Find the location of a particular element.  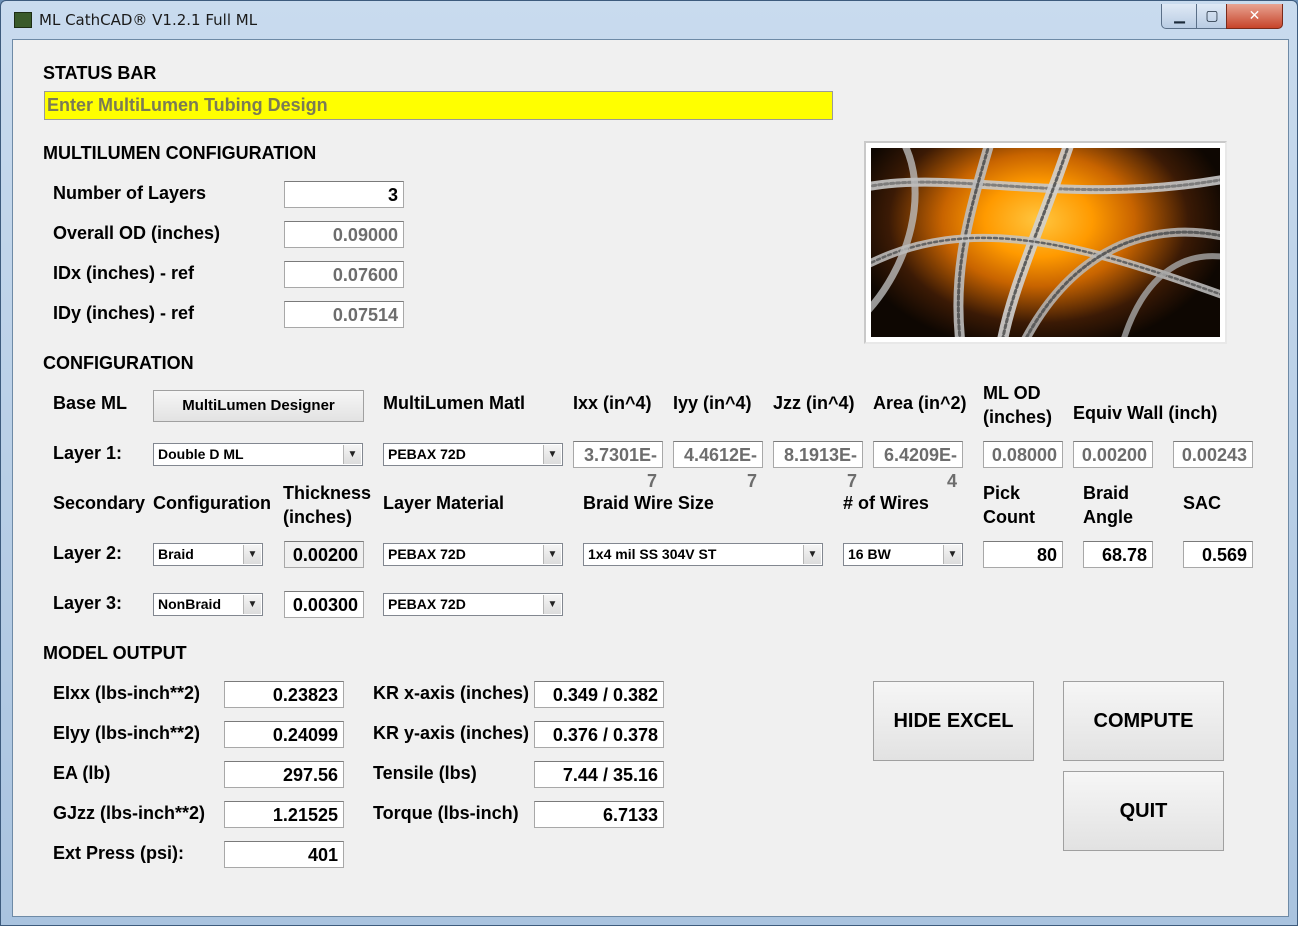

status-message: Enter MultiLumen Tubing Design is located at coordinates (438, 105).